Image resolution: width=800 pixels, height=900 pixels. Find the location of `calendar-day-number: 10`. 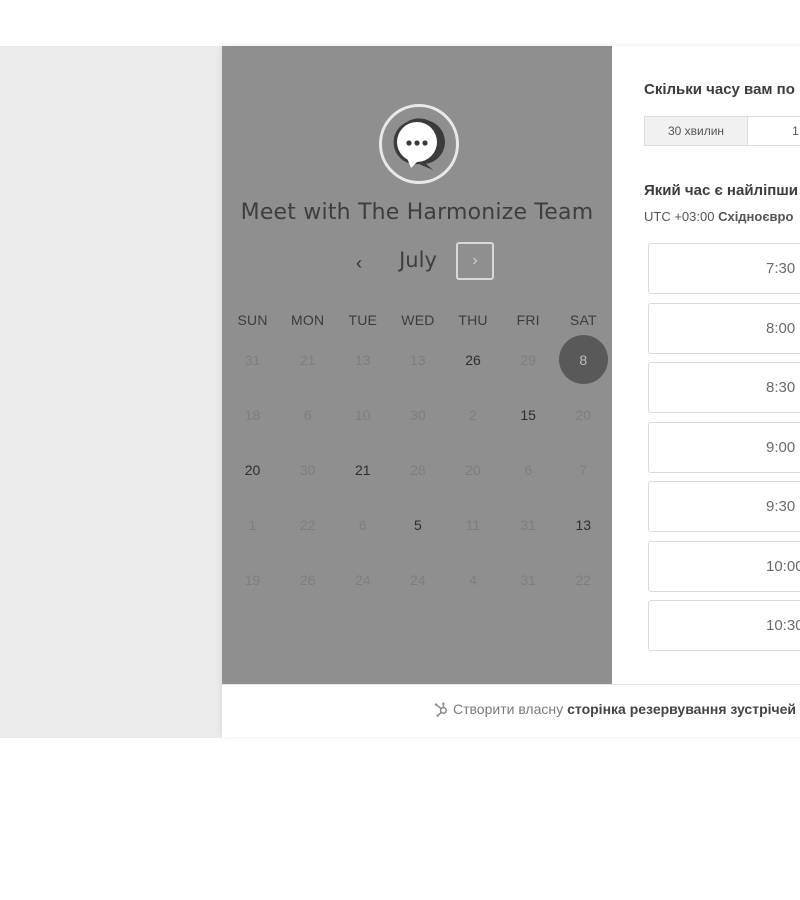

calendar-day-number: 10 is located at coordinates (363, 414).